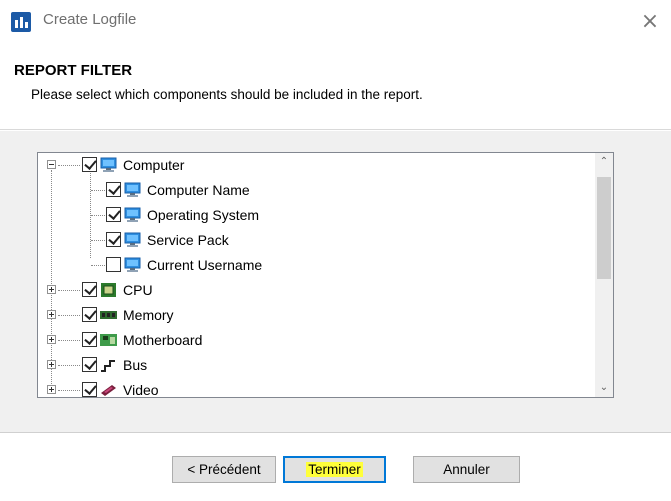 This screenshot has height=501, width=671. What do you see at coordinates (604, 228) in the screenshot?
I see `scroll-thumb` at bounding box center [604, 228].